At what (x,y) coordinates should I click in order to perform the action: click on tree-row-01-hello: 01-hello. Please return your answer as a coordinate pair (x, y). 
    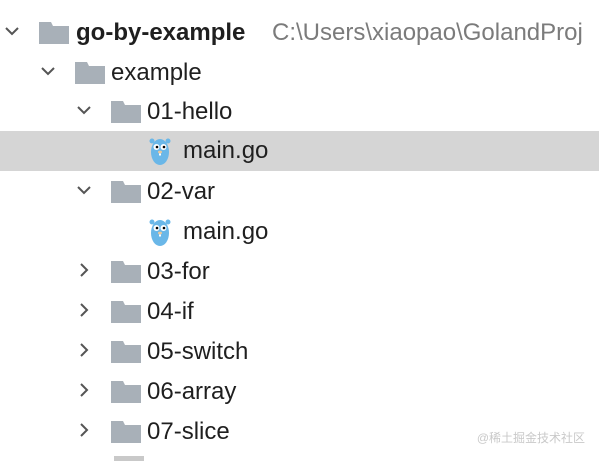
    Looking at the image, I should click on (299, 112).